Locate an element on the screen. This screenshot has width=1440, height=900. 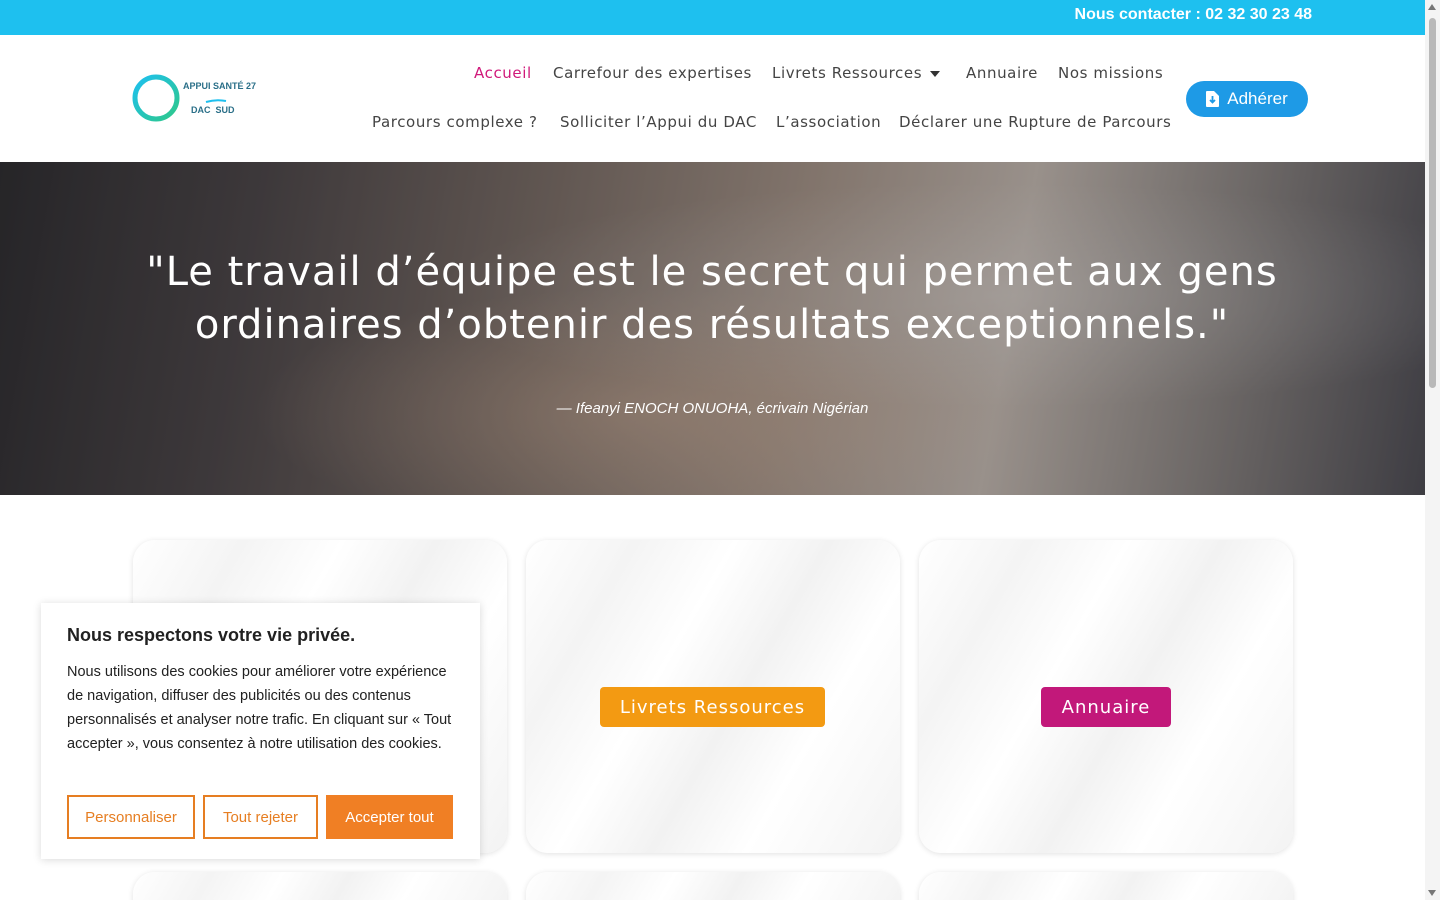
adherer-button: Adhérer is located at coordinates (1247, 99).